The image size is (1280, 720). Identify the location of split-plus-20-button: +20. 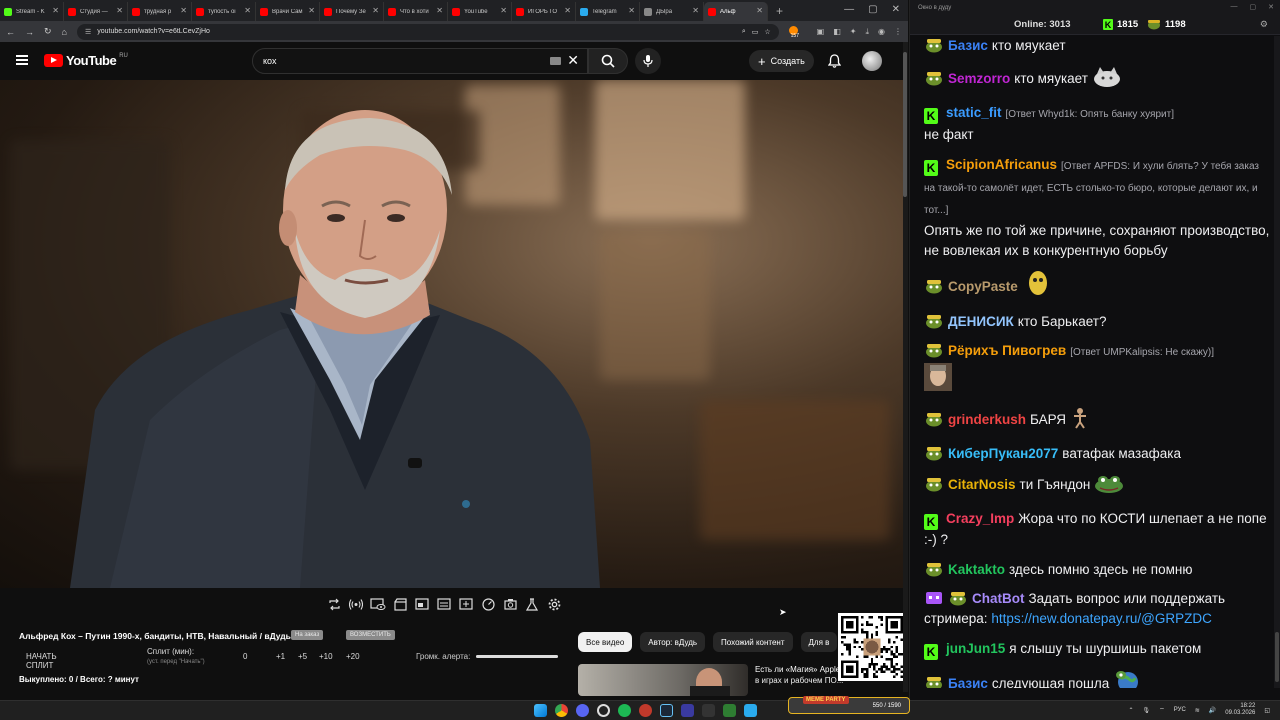
(353, 656).